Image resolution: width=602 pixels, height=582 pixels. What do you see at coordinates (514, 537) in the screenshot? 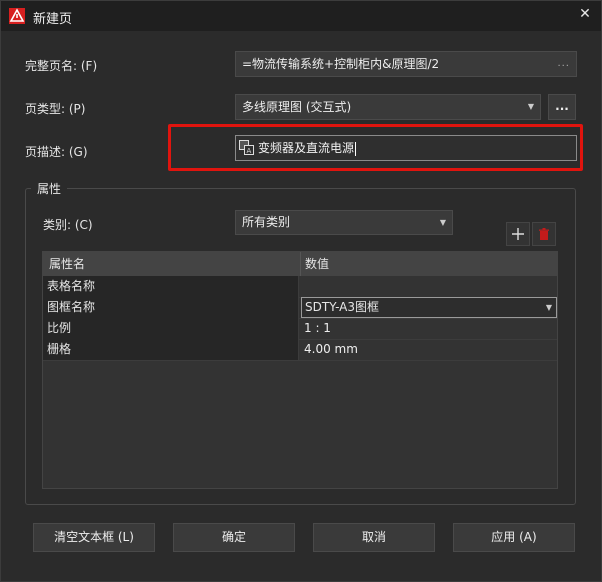
I see `apply-button: 应用 (A)` at bounding box center [514, 537].